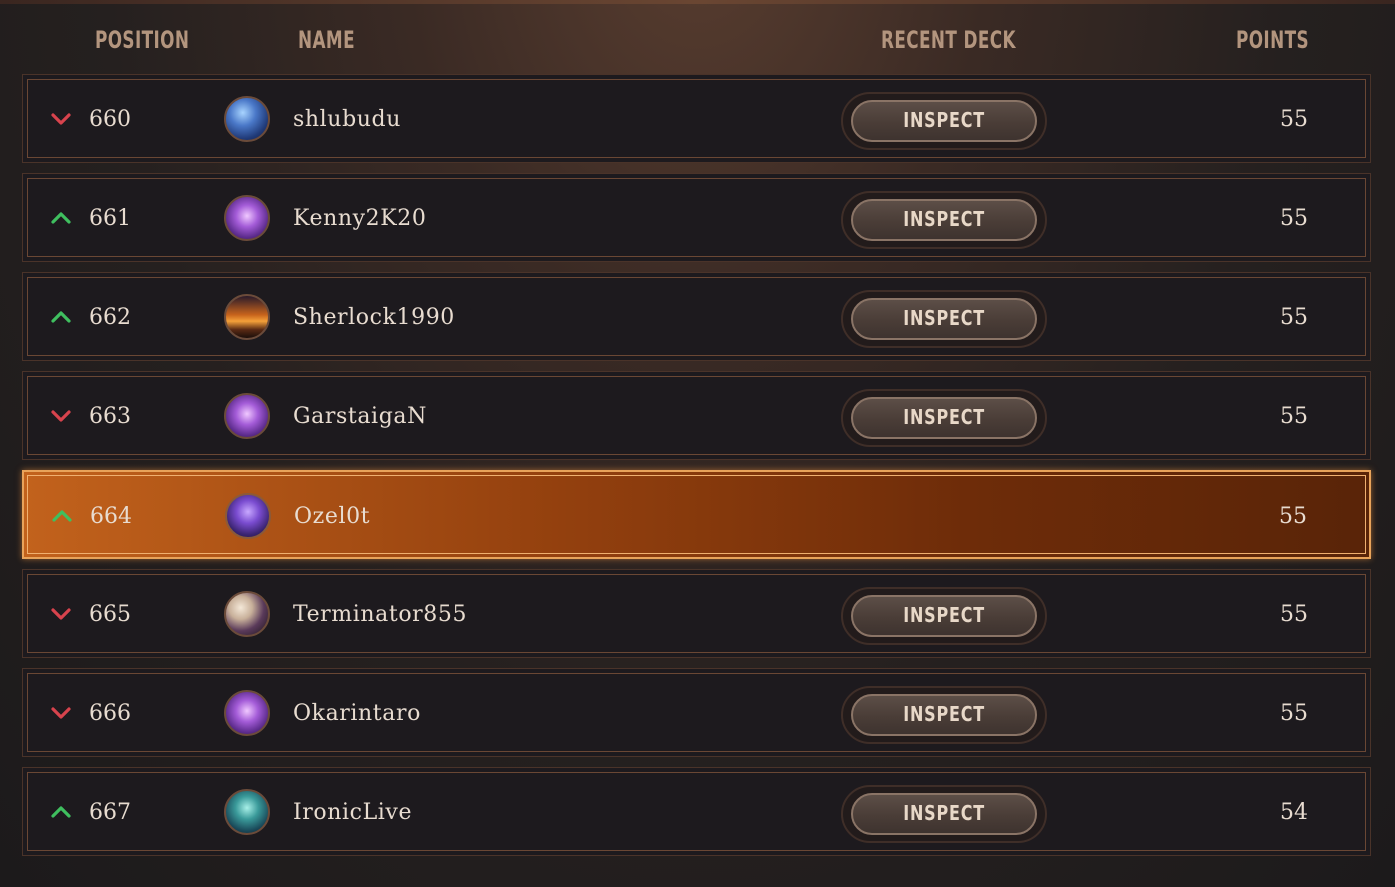 The height and width of the screenshot is (887, 1395). What do you see at coordinates (696, 415) in the screenshot?
I see `leaderboard-row: 663 GarstaigaN INSPECT 55` at bounding box center [696, 415].